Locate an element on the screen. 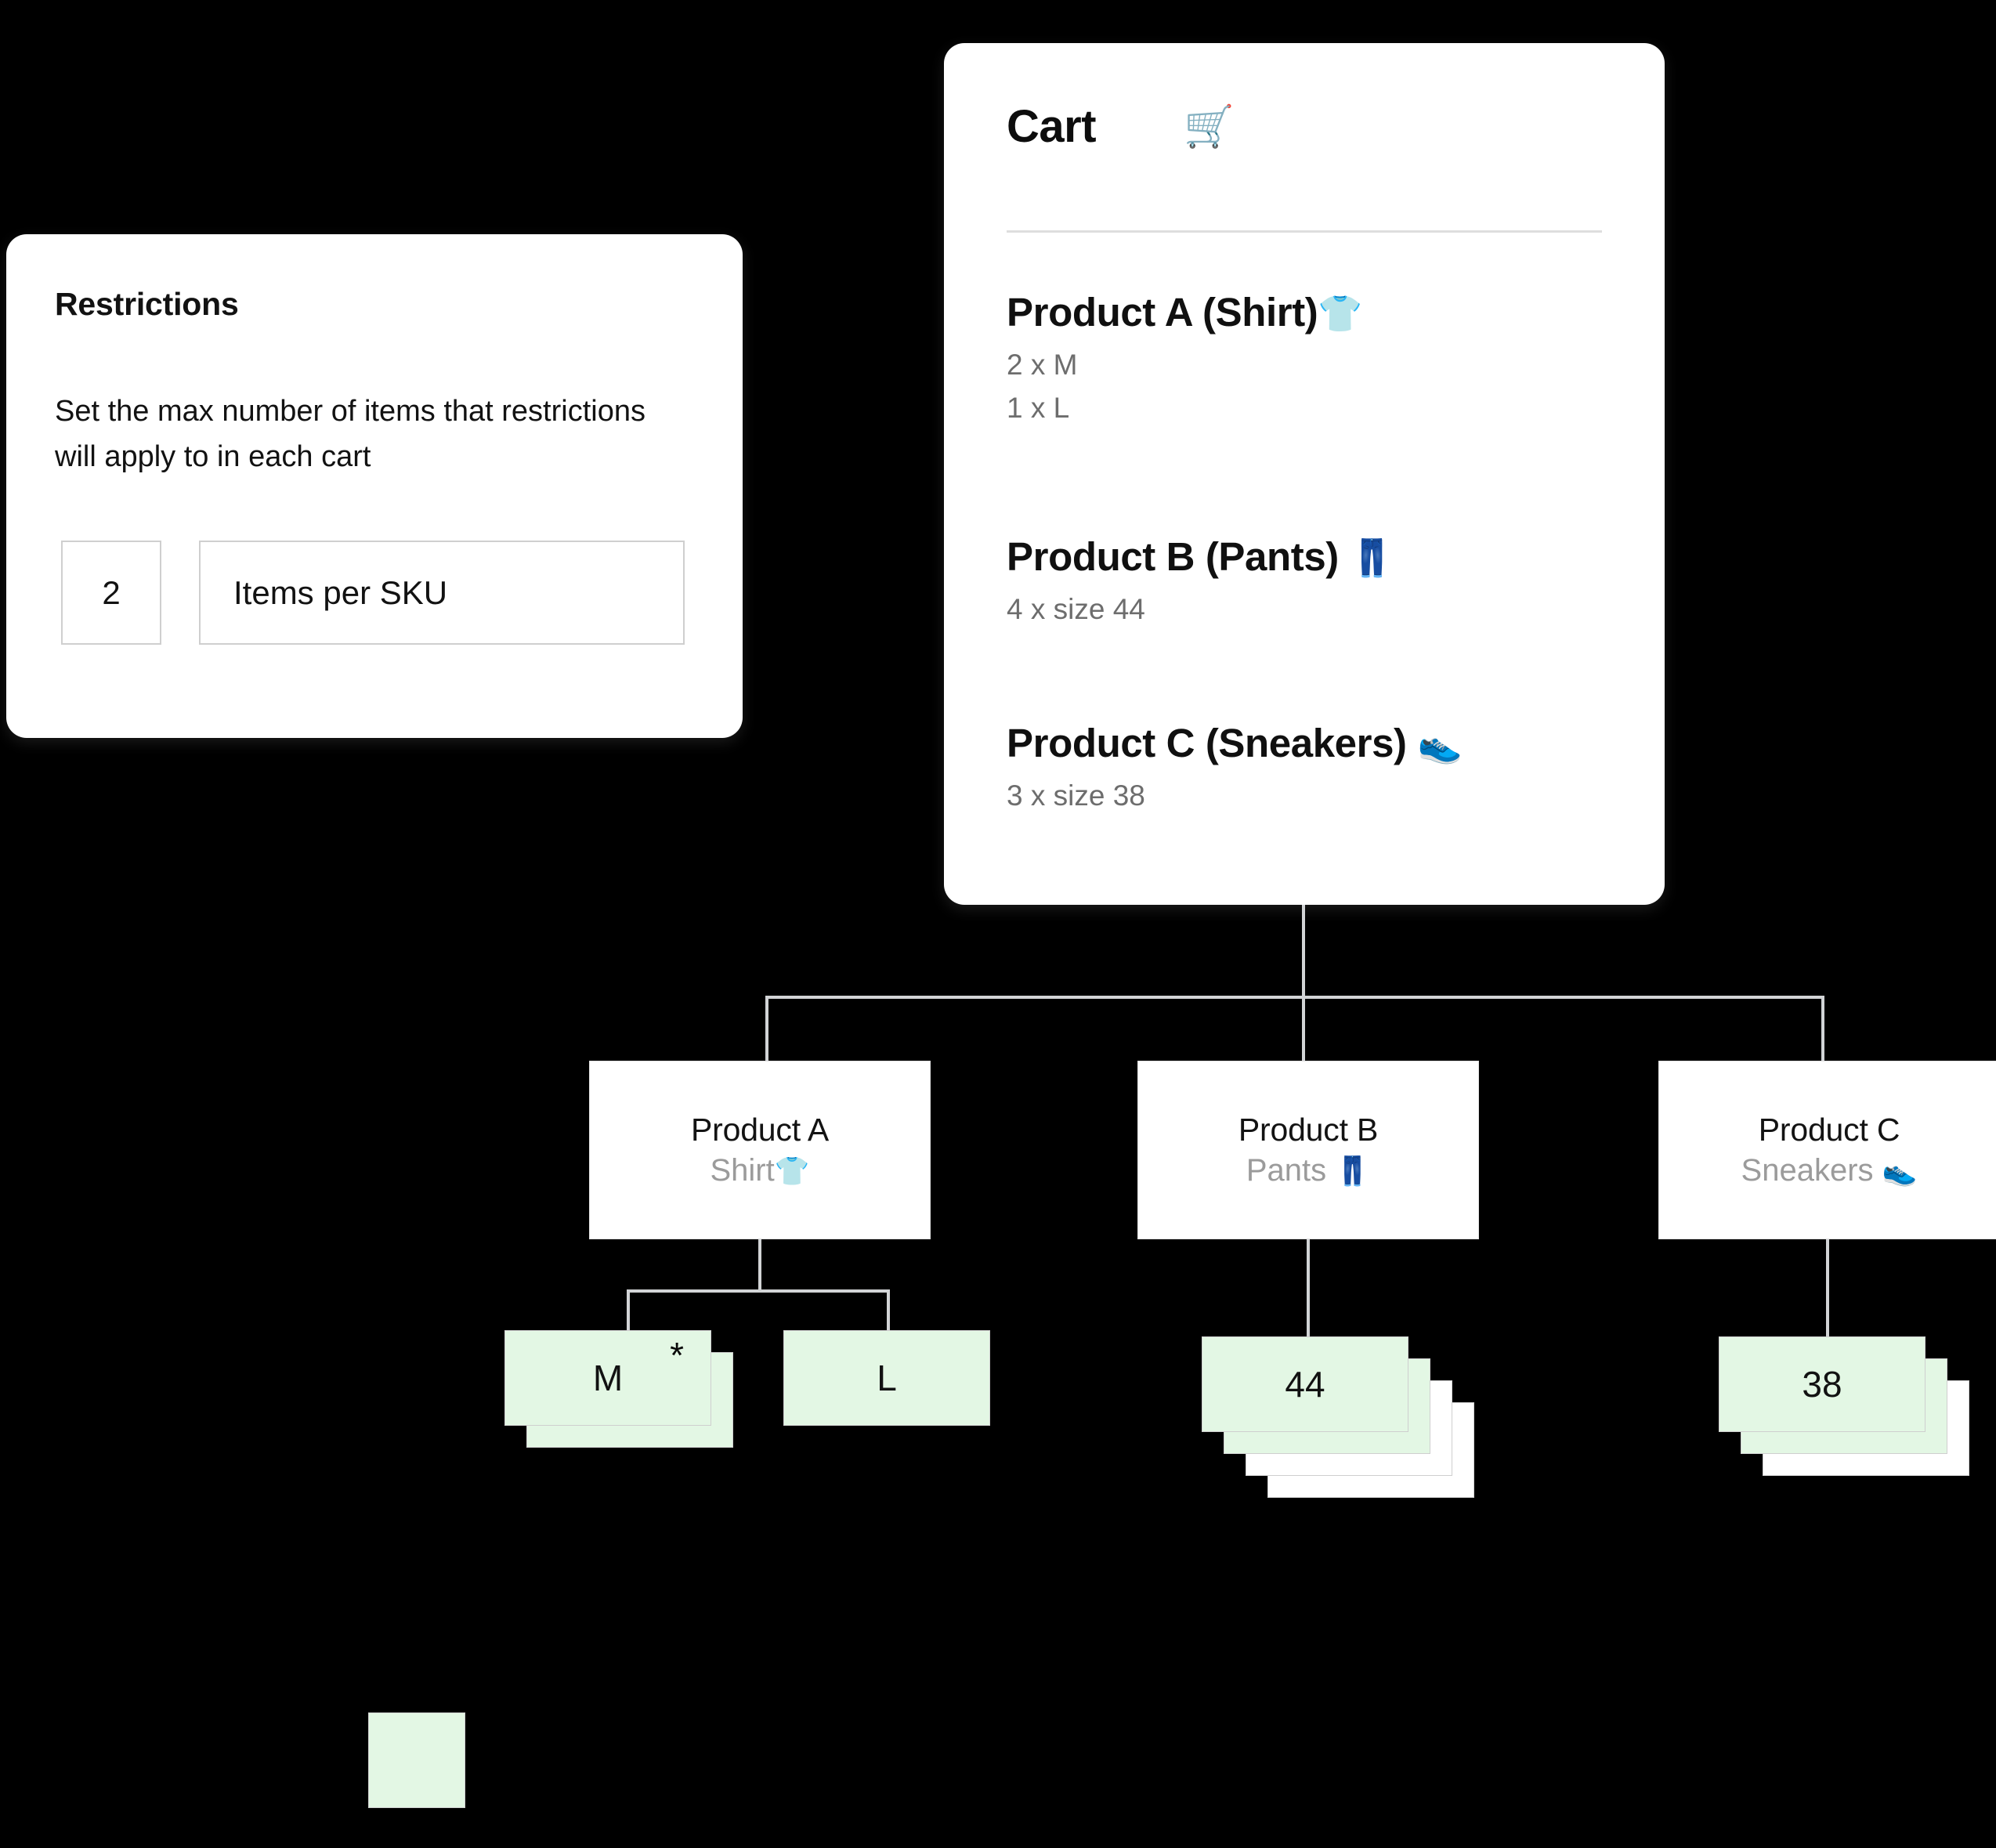  items-per-sku-value: Items per SKU is located at coordinates (341, 592).